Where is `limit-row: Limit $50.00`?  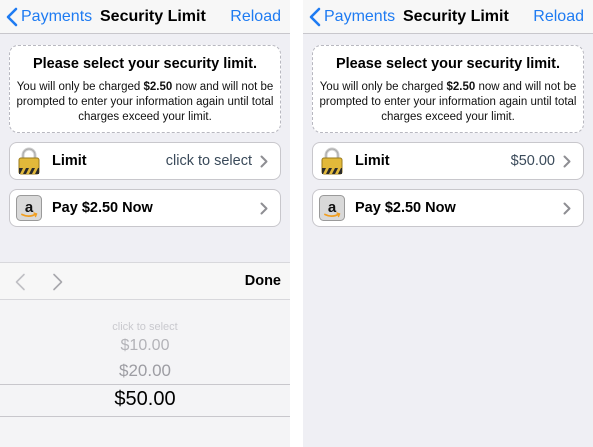 limit-row: Limit $50.00 is located at coordinates (448, 161).